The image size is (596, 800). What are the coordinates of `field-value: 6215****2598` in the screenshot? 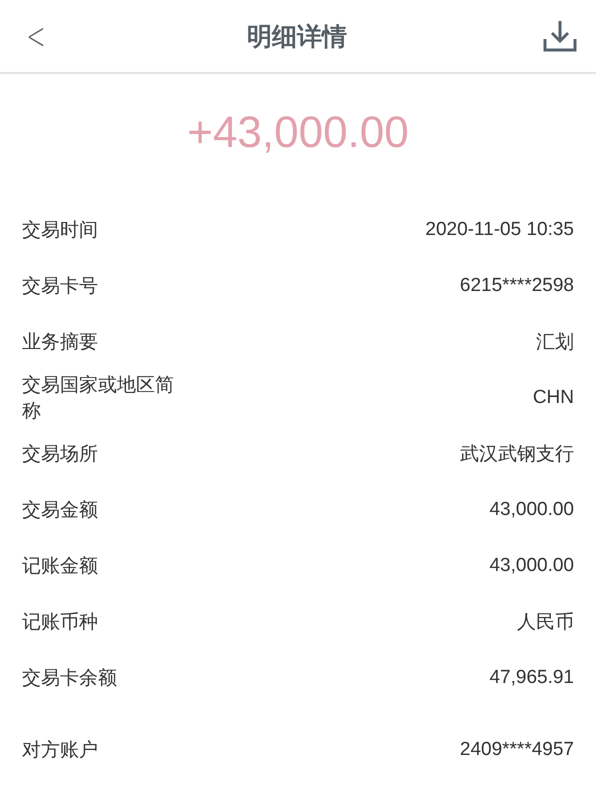 It's located at (517, 286).